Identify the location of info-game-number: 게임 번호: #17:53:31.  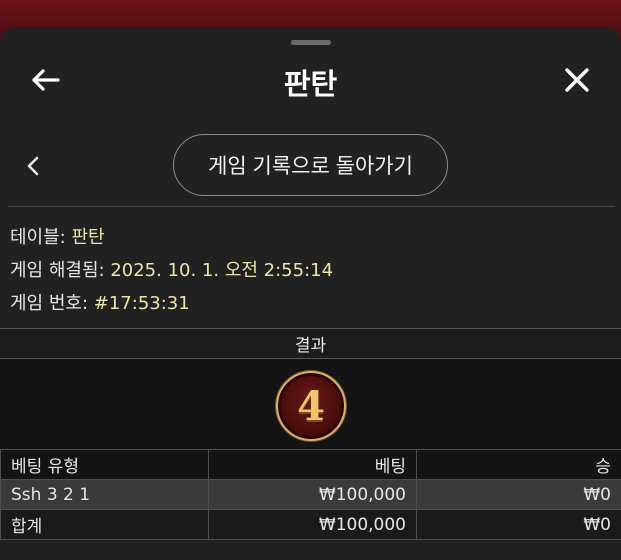
(100, 302).